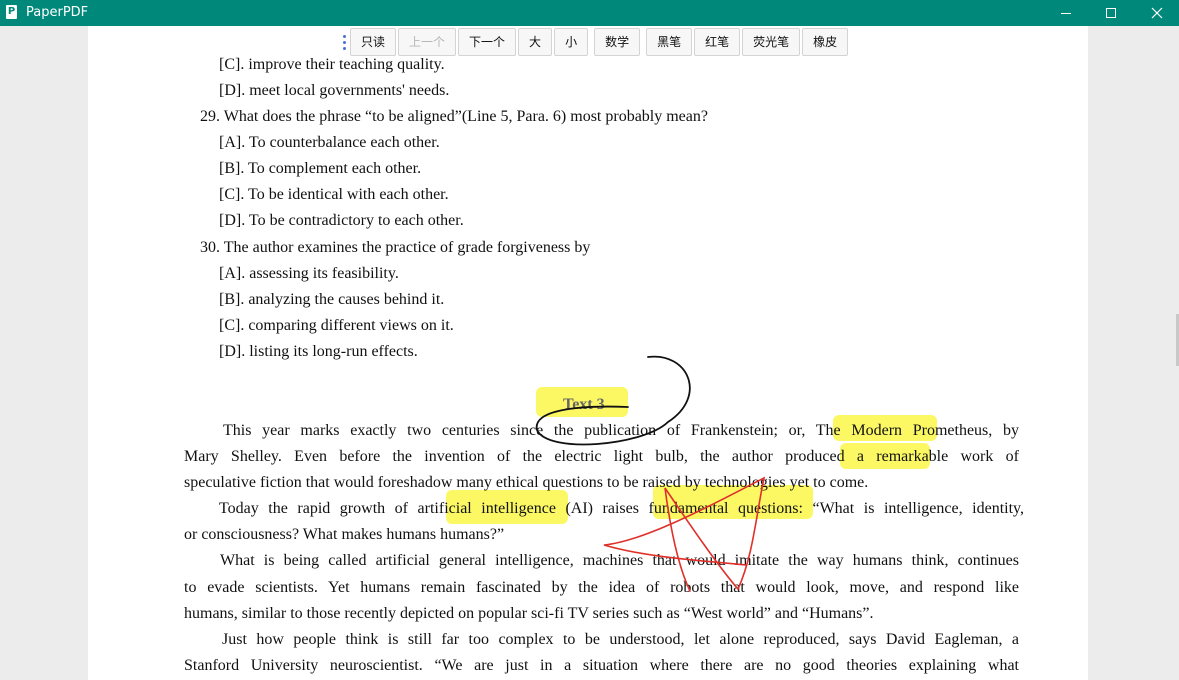 The image size is (1179, 680). Describe the element at coordinates (684, 534) in the screenshot. I see `red-ink-stroke` at that location.